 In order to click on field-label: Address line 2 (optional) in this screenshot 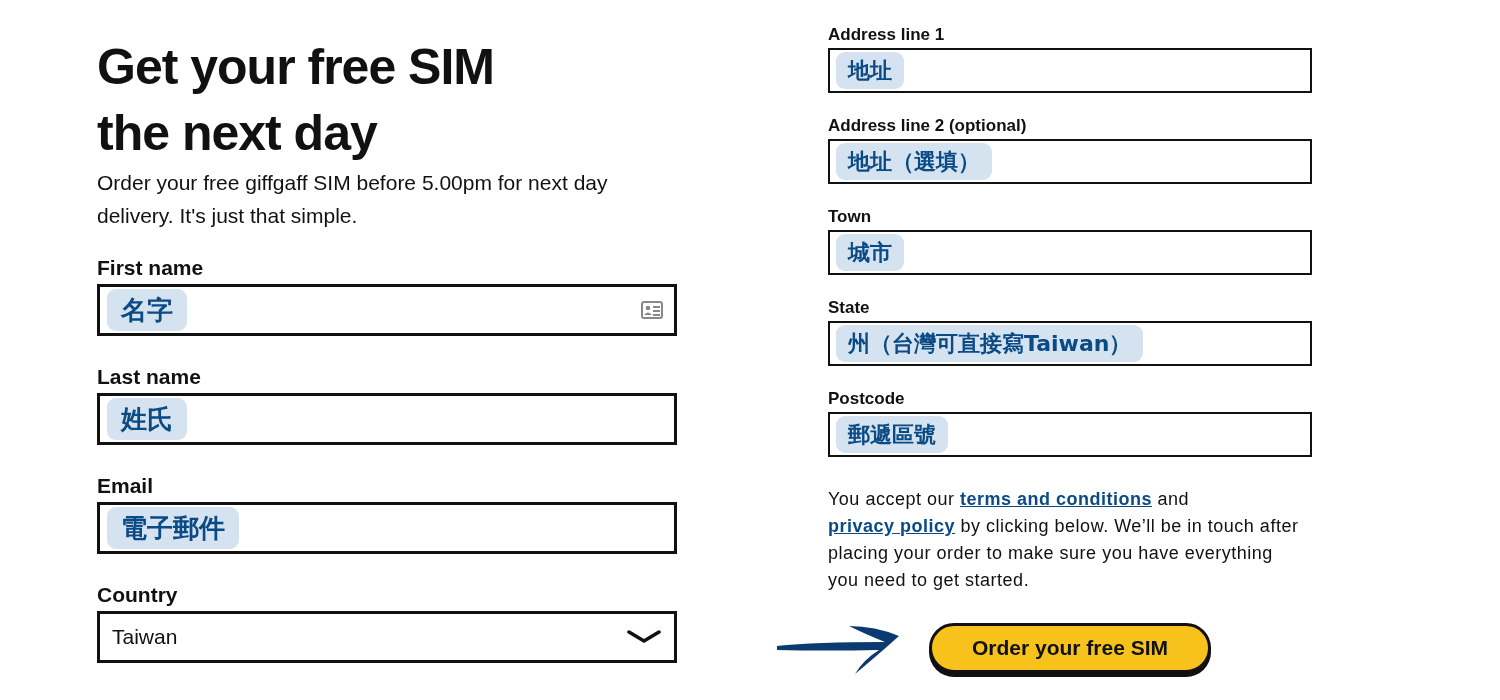, I will do `click(928, 126)`.